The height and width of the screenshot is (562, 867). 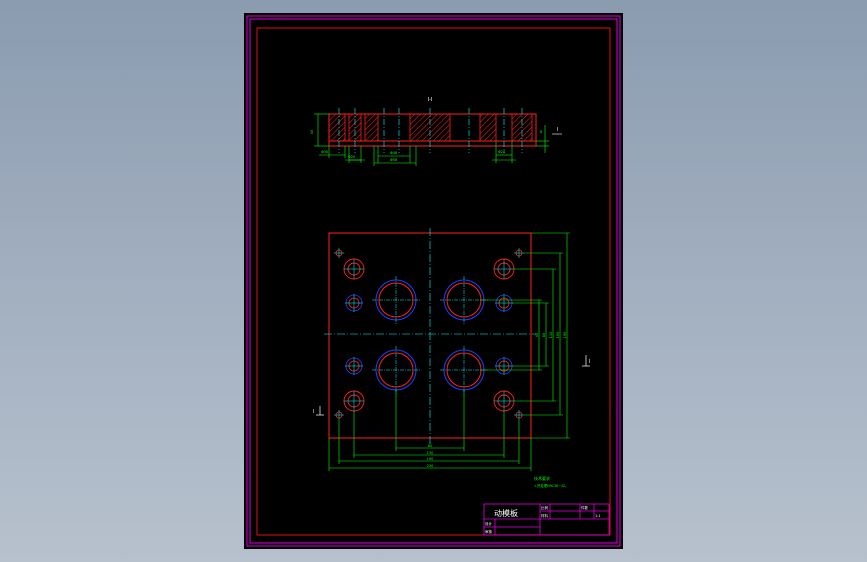 What do you see at coordinates (489, 523) in the screenshot?
I see `tb-cell-a: 设计` at bounding box center [489, 523].